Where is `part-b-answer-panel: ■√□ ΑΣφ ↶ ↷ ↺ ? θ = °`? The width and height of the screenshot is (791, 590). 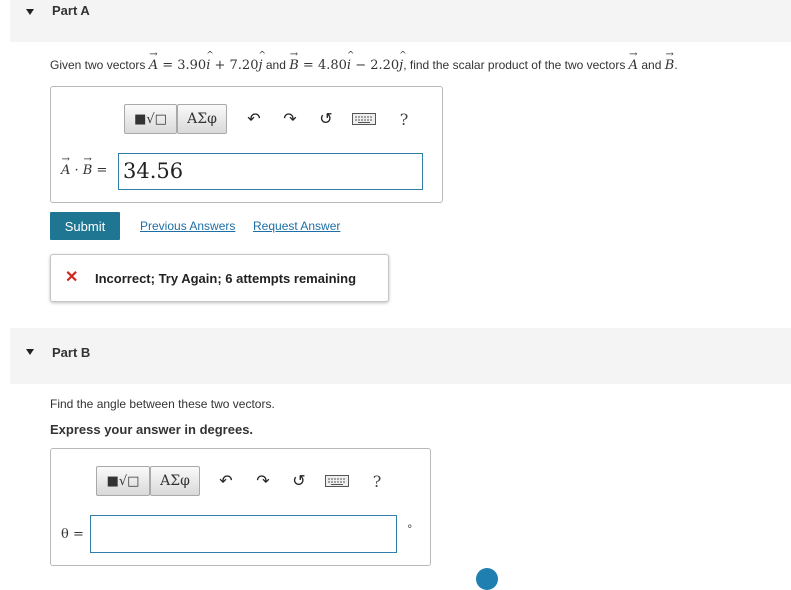 part-b-answer-panel: ■√□ ΑΣφ ↶ ↷ ↺ ? θ = ° is located at coordinates (240, 507).